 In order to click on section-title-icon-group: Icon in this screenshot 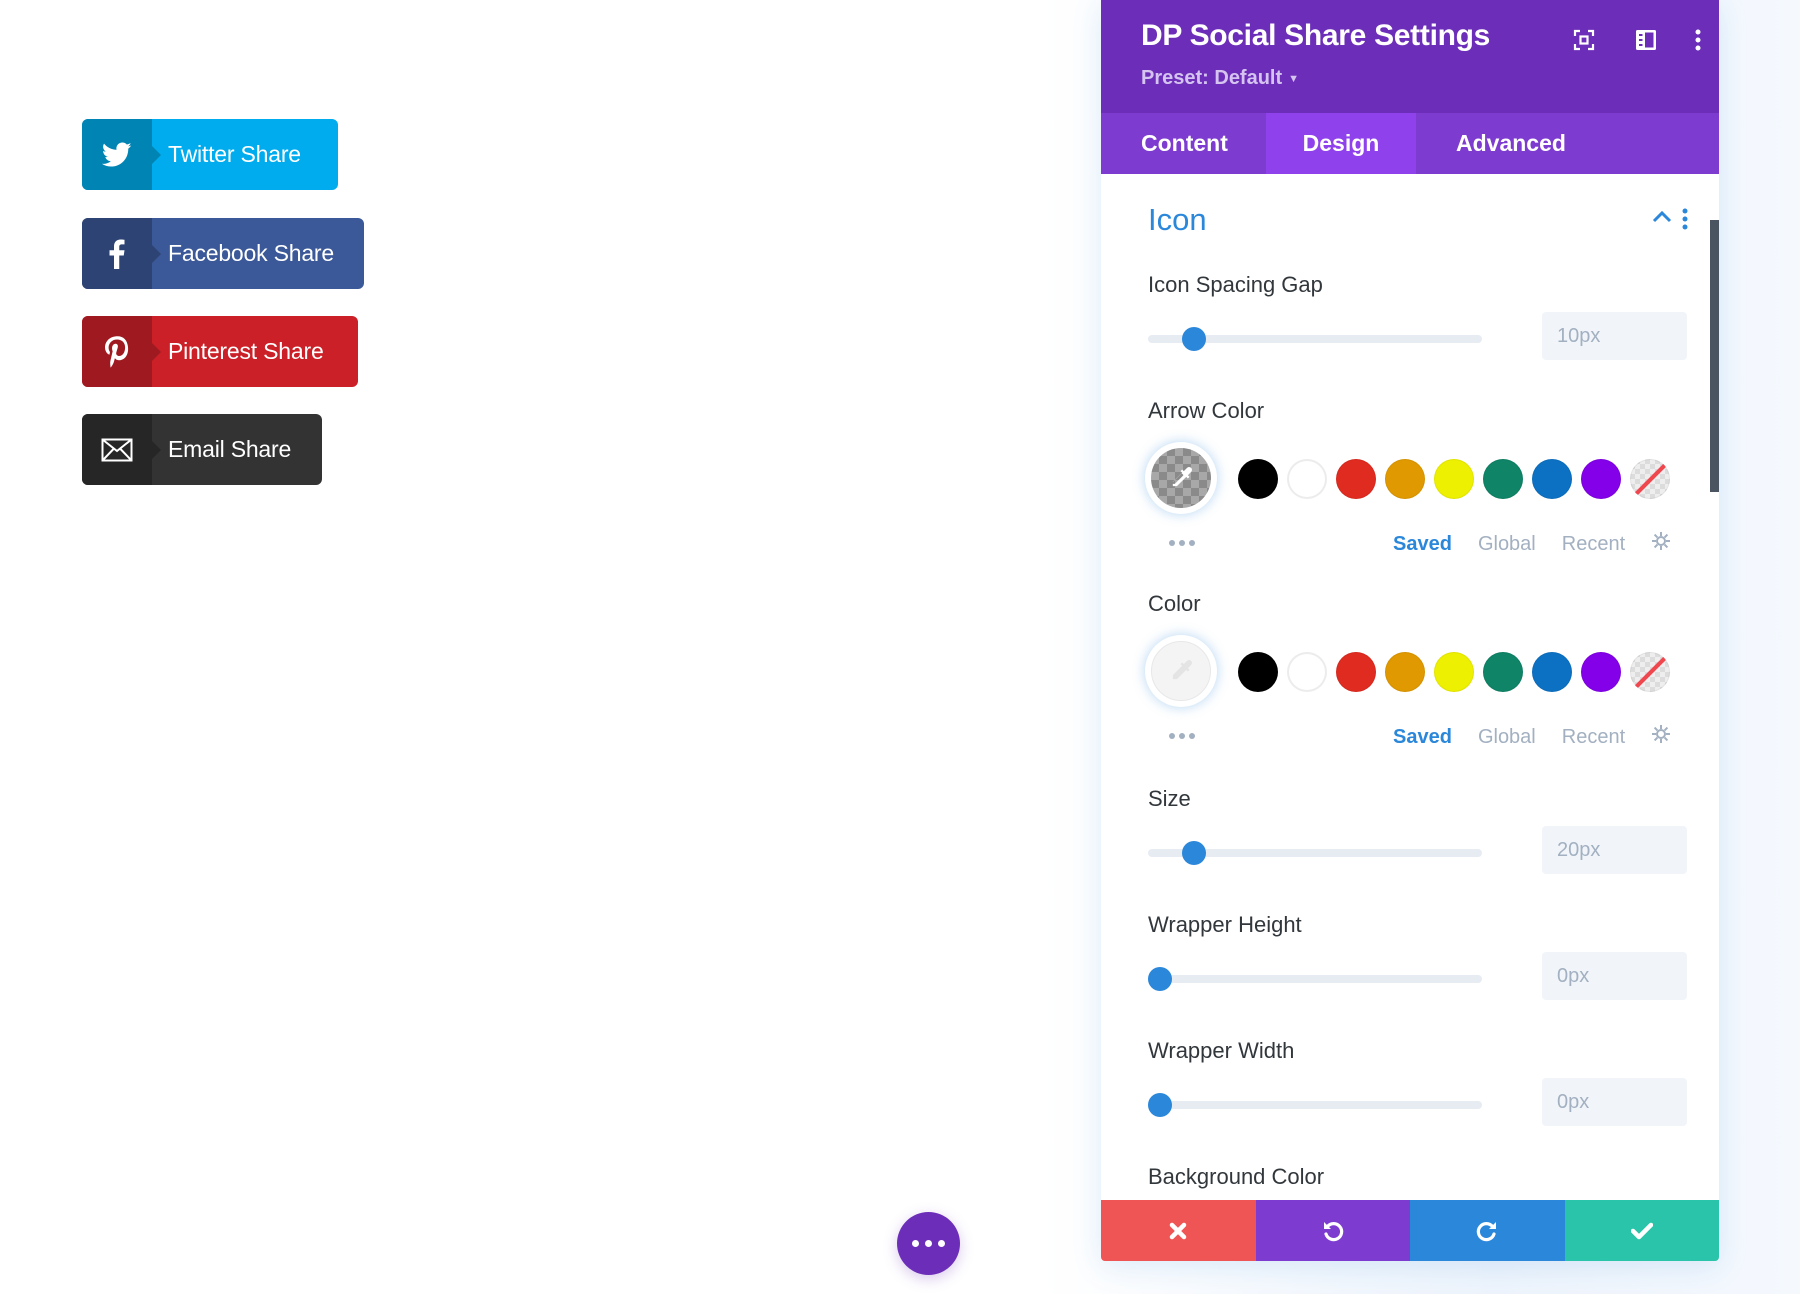, I will do `click(1177, 220)`.